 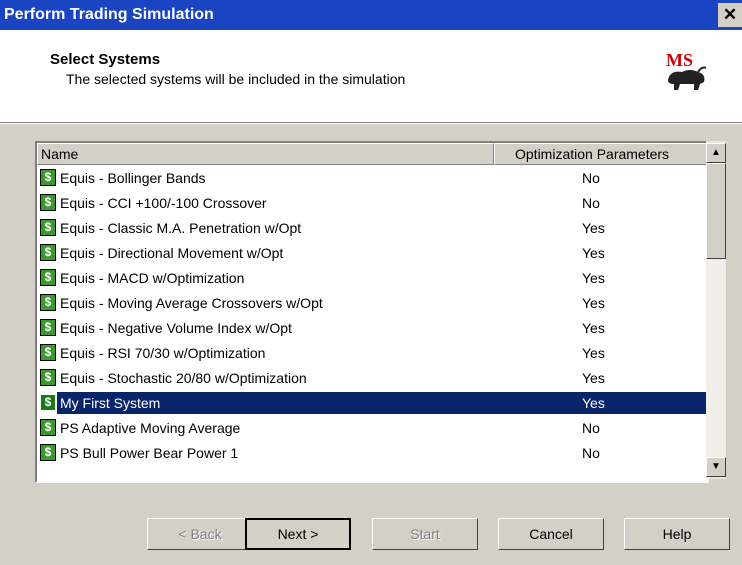 I want to click on back-button: < Back, so click(x=200, y=534).